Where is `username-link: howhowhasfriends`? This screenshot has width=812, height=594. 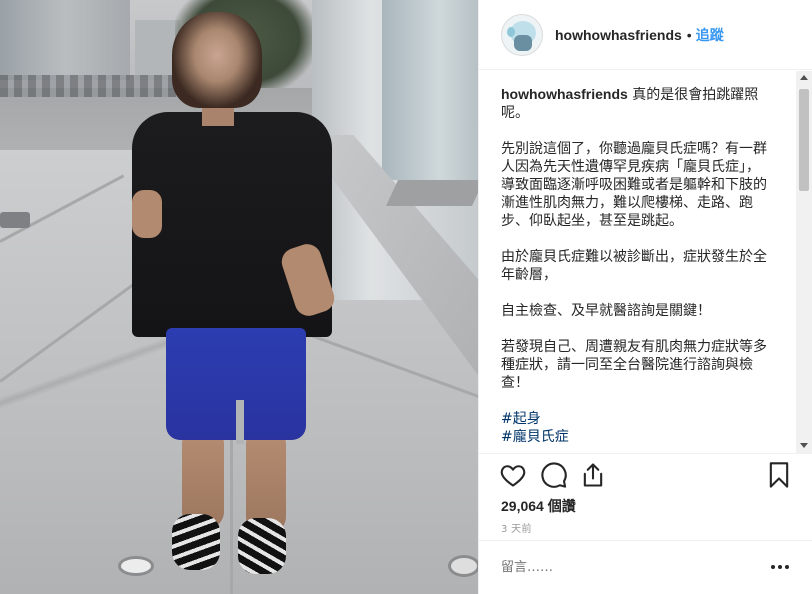 username-link: howhowhasfriends is located at coordinates (618, 35).